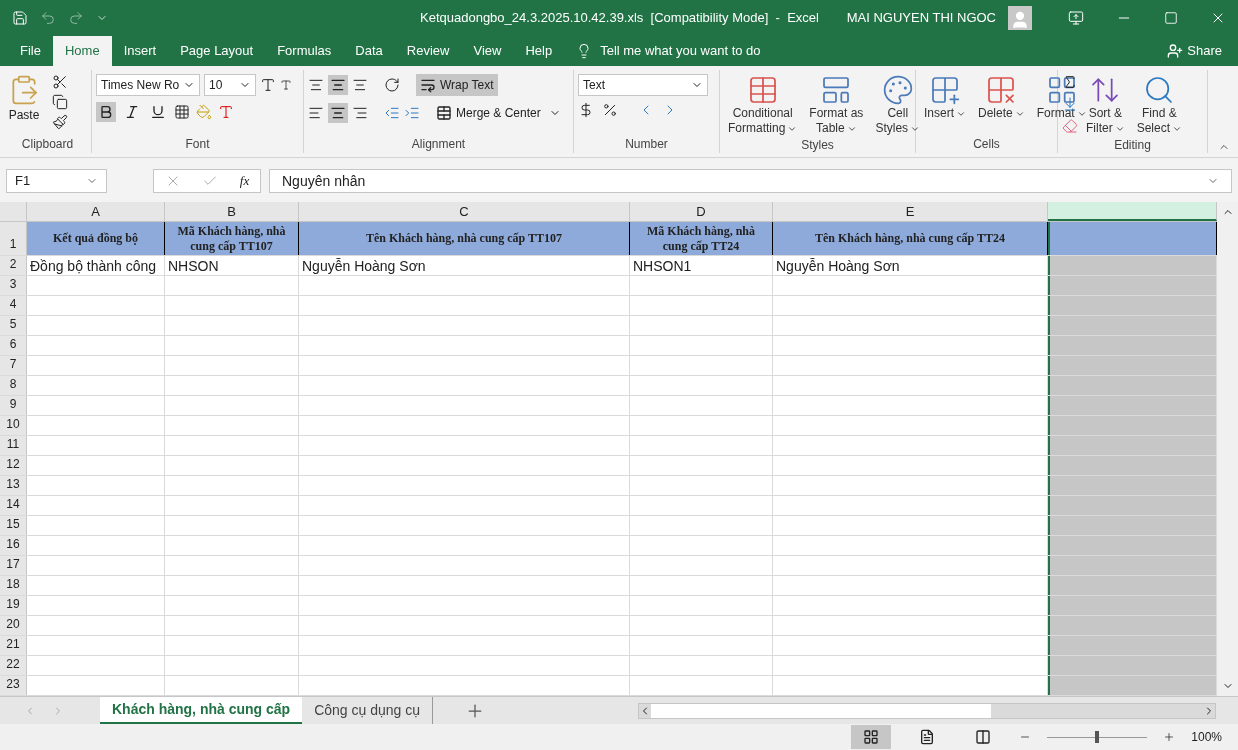 The image size is (1238, 750). I want to click on avatar-icon, so click(1020, 18).